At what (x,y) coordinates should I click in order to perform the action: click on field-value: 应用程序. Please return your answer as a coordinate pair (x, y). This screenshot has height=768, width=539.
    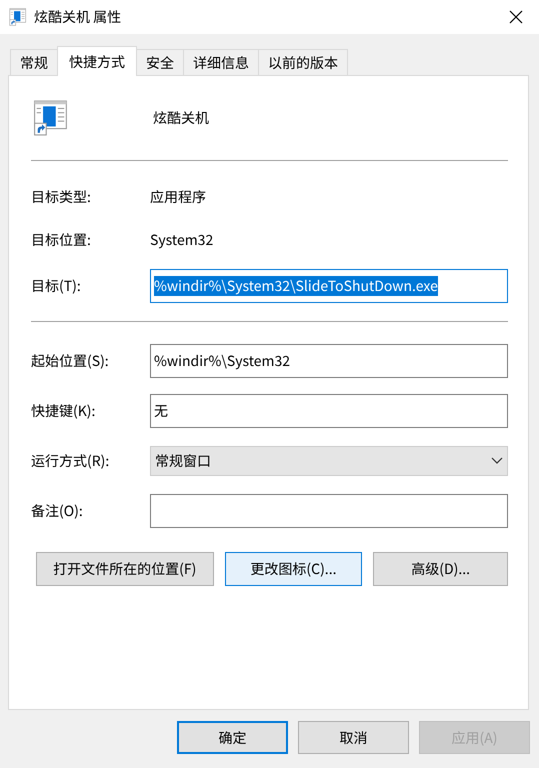
    Looking at the image, I should click on (178, 196).